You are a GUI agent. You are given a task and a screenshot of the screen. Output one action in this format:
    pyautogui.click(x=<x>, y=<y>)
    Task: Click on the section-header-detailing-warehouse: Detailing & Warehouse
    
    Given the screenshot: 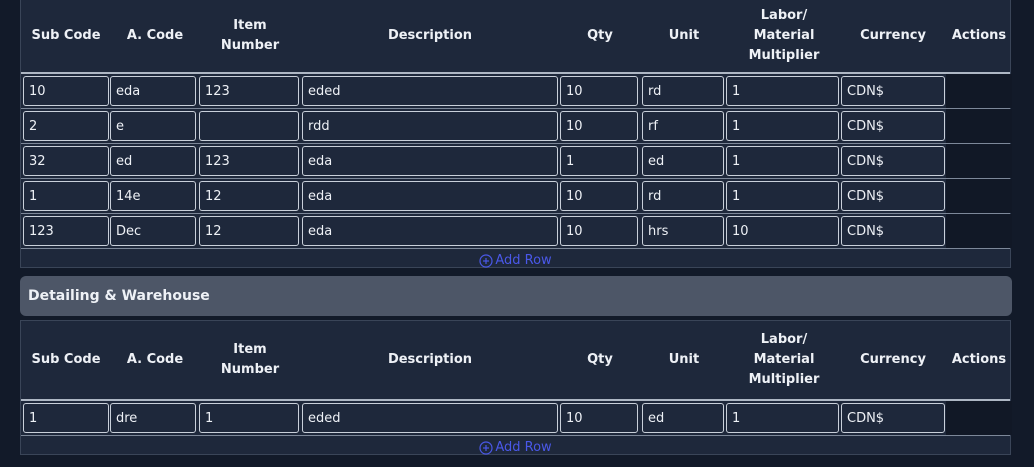 What is the action you would take?
    pyautogui.click(x=516, y=296)
    